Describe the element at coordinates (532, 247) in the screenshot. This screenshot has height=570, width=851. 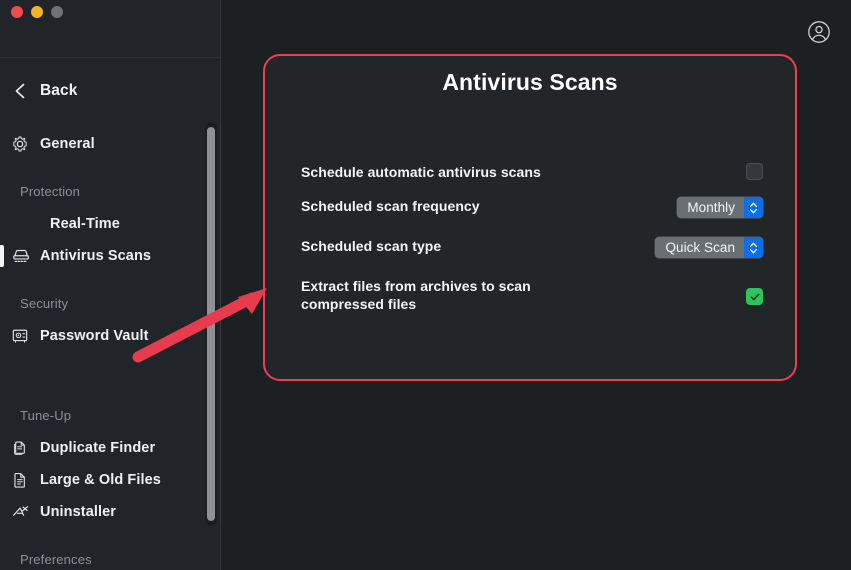
I see `setting-row-scan-type: Scheduled scan type Quick Scan` at that location.